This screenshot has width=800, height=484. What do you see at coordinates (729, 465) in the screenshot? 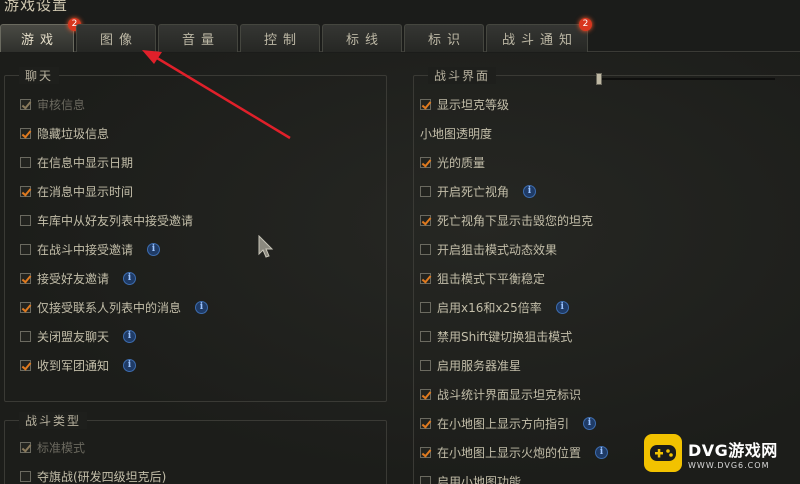
I see `watermark-url: WWW.DVG6.COM` at bounding box center [729, 465].